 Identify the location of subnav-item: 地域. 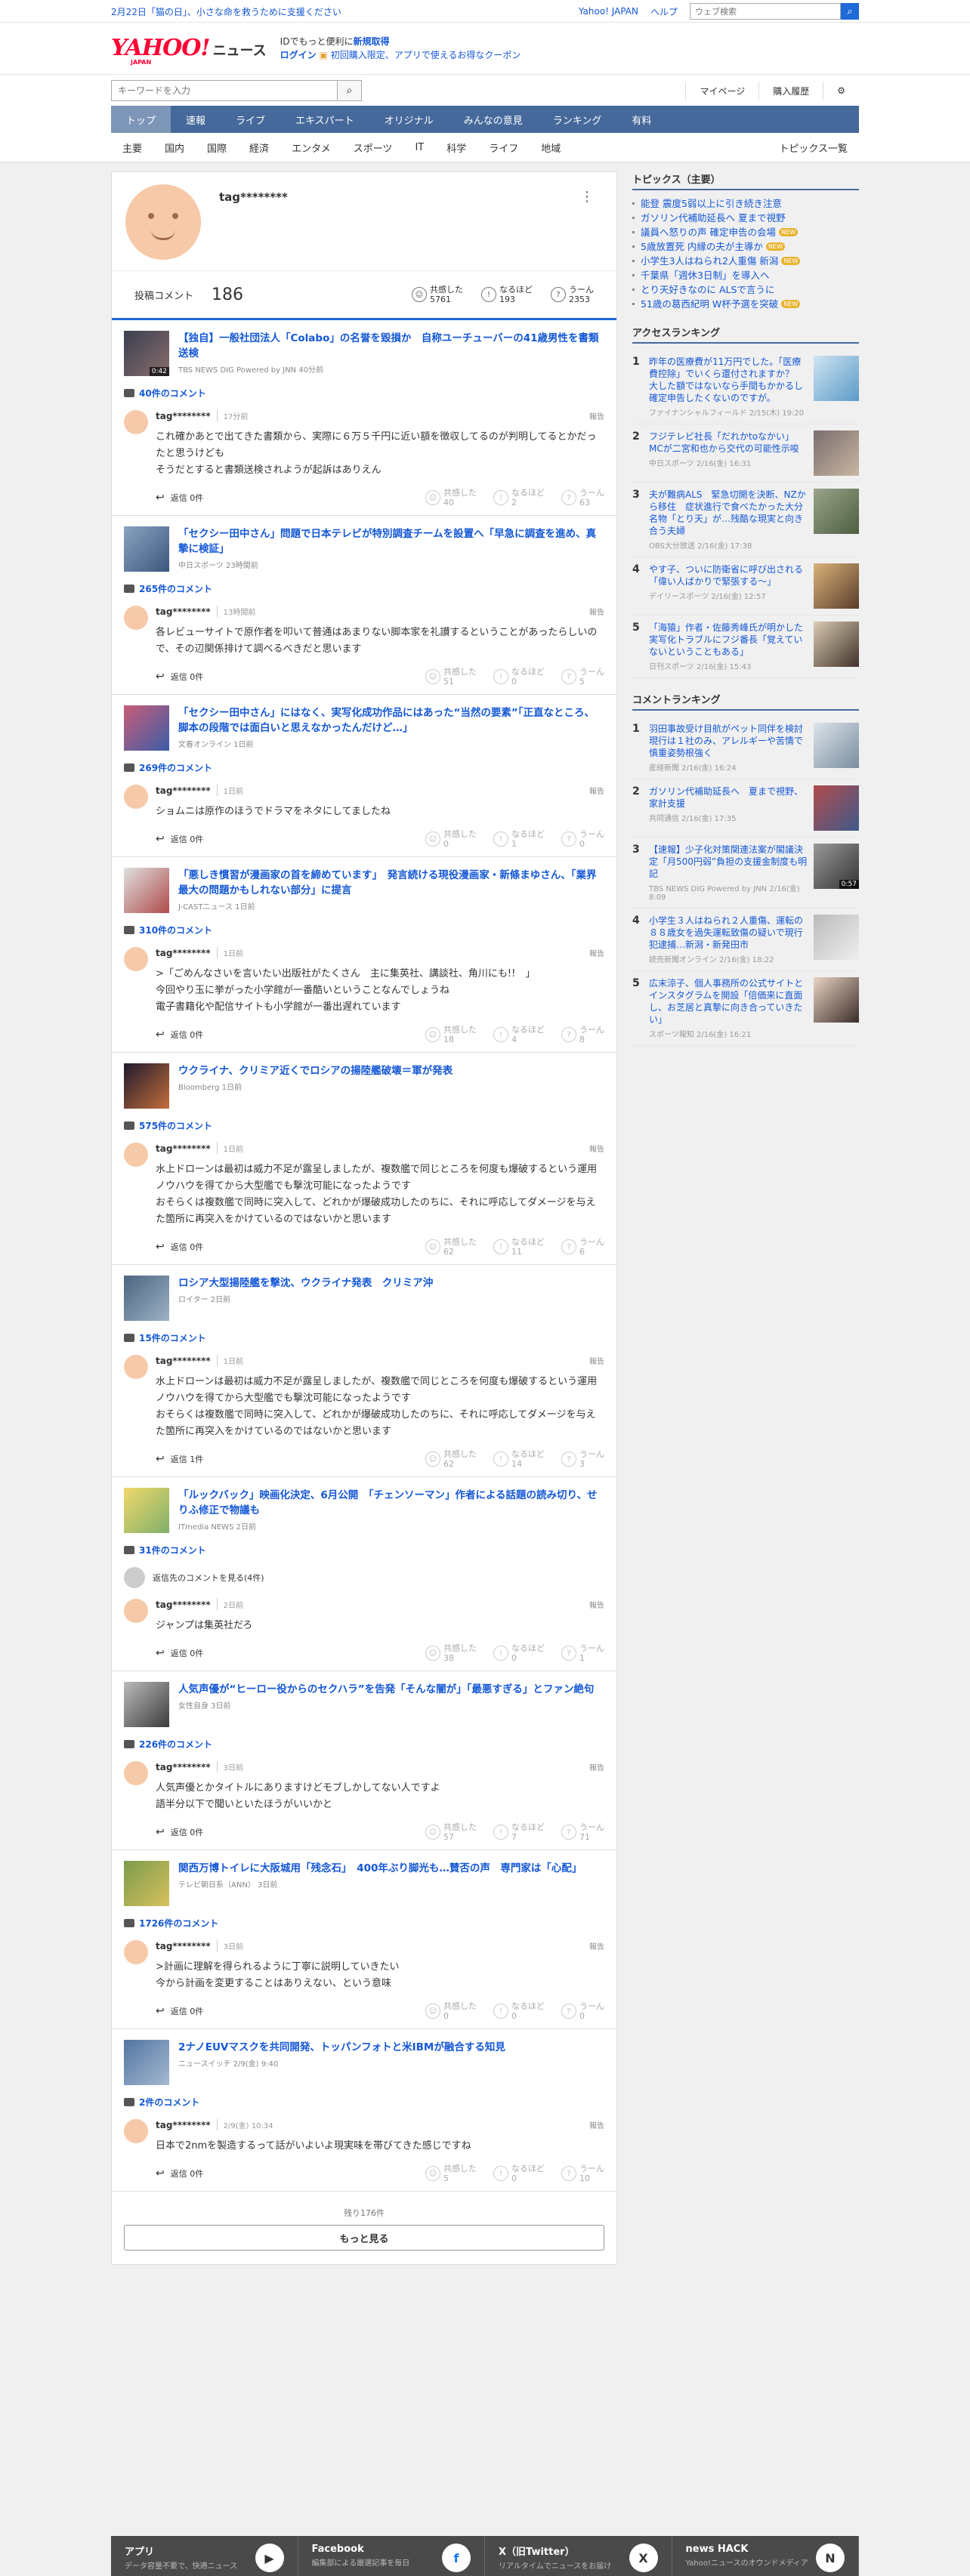
(551, 147).